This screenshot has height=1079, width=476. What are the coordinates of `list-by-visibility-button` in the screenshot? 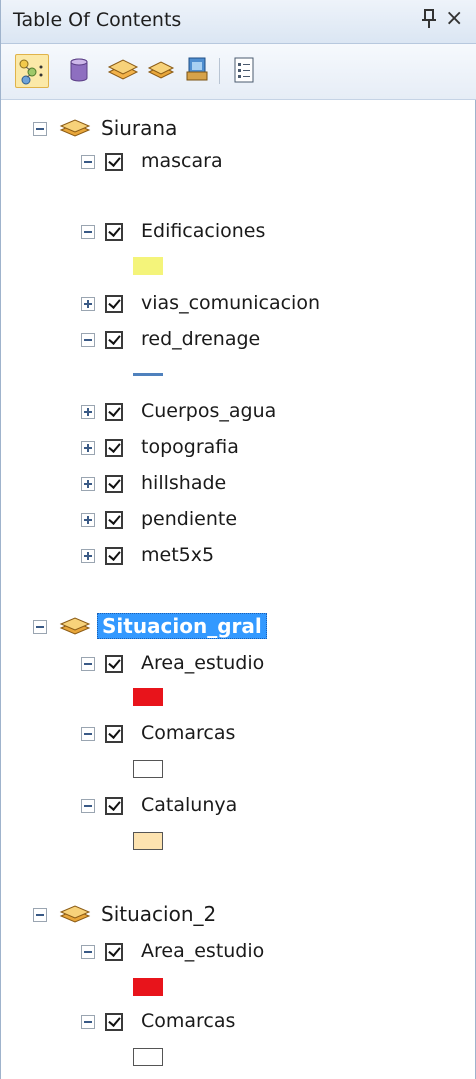 It's located at (122, 71).